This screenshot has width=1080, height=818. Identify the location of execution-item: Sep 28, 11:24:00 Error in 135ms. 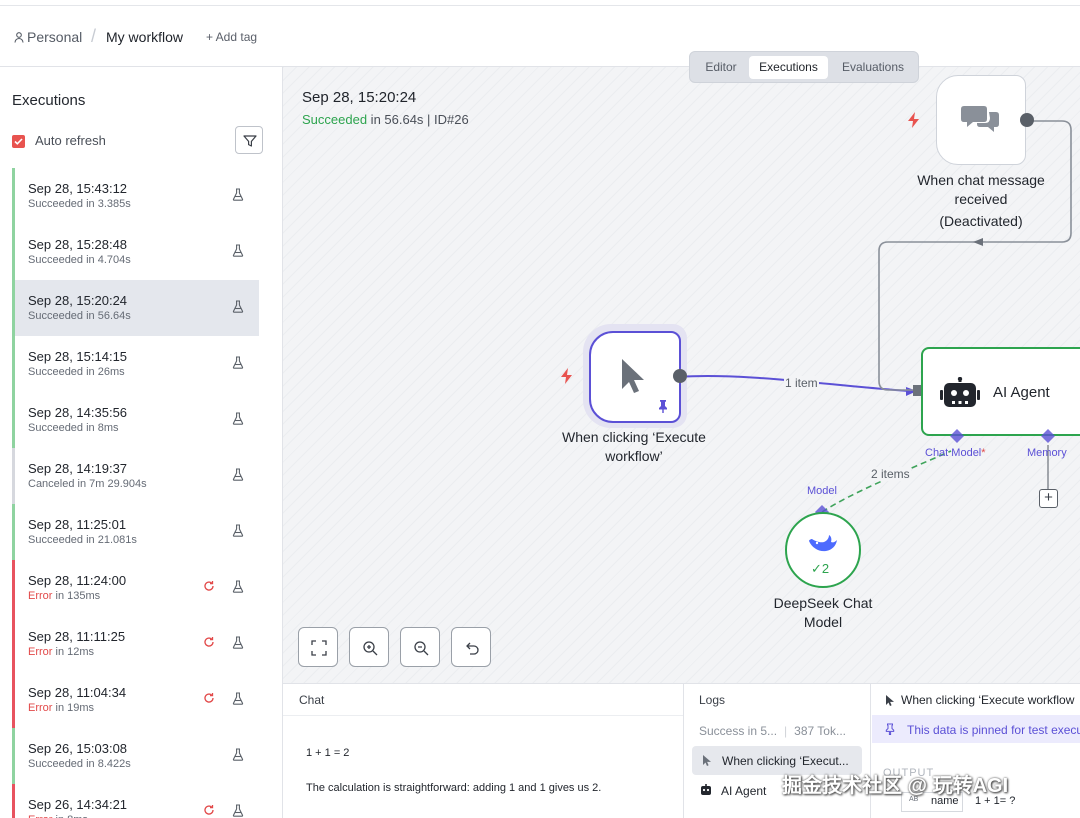
(135, 588).